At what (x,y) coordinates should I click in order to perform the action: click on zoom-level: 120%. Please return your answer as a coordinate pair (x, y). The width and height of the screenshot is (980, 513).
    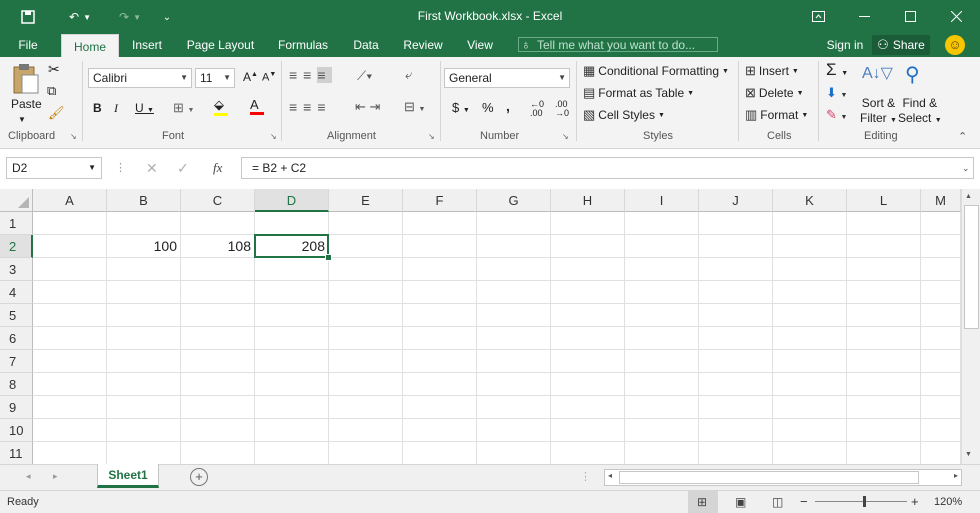
    Looking at the image, I should click on (948, 502).